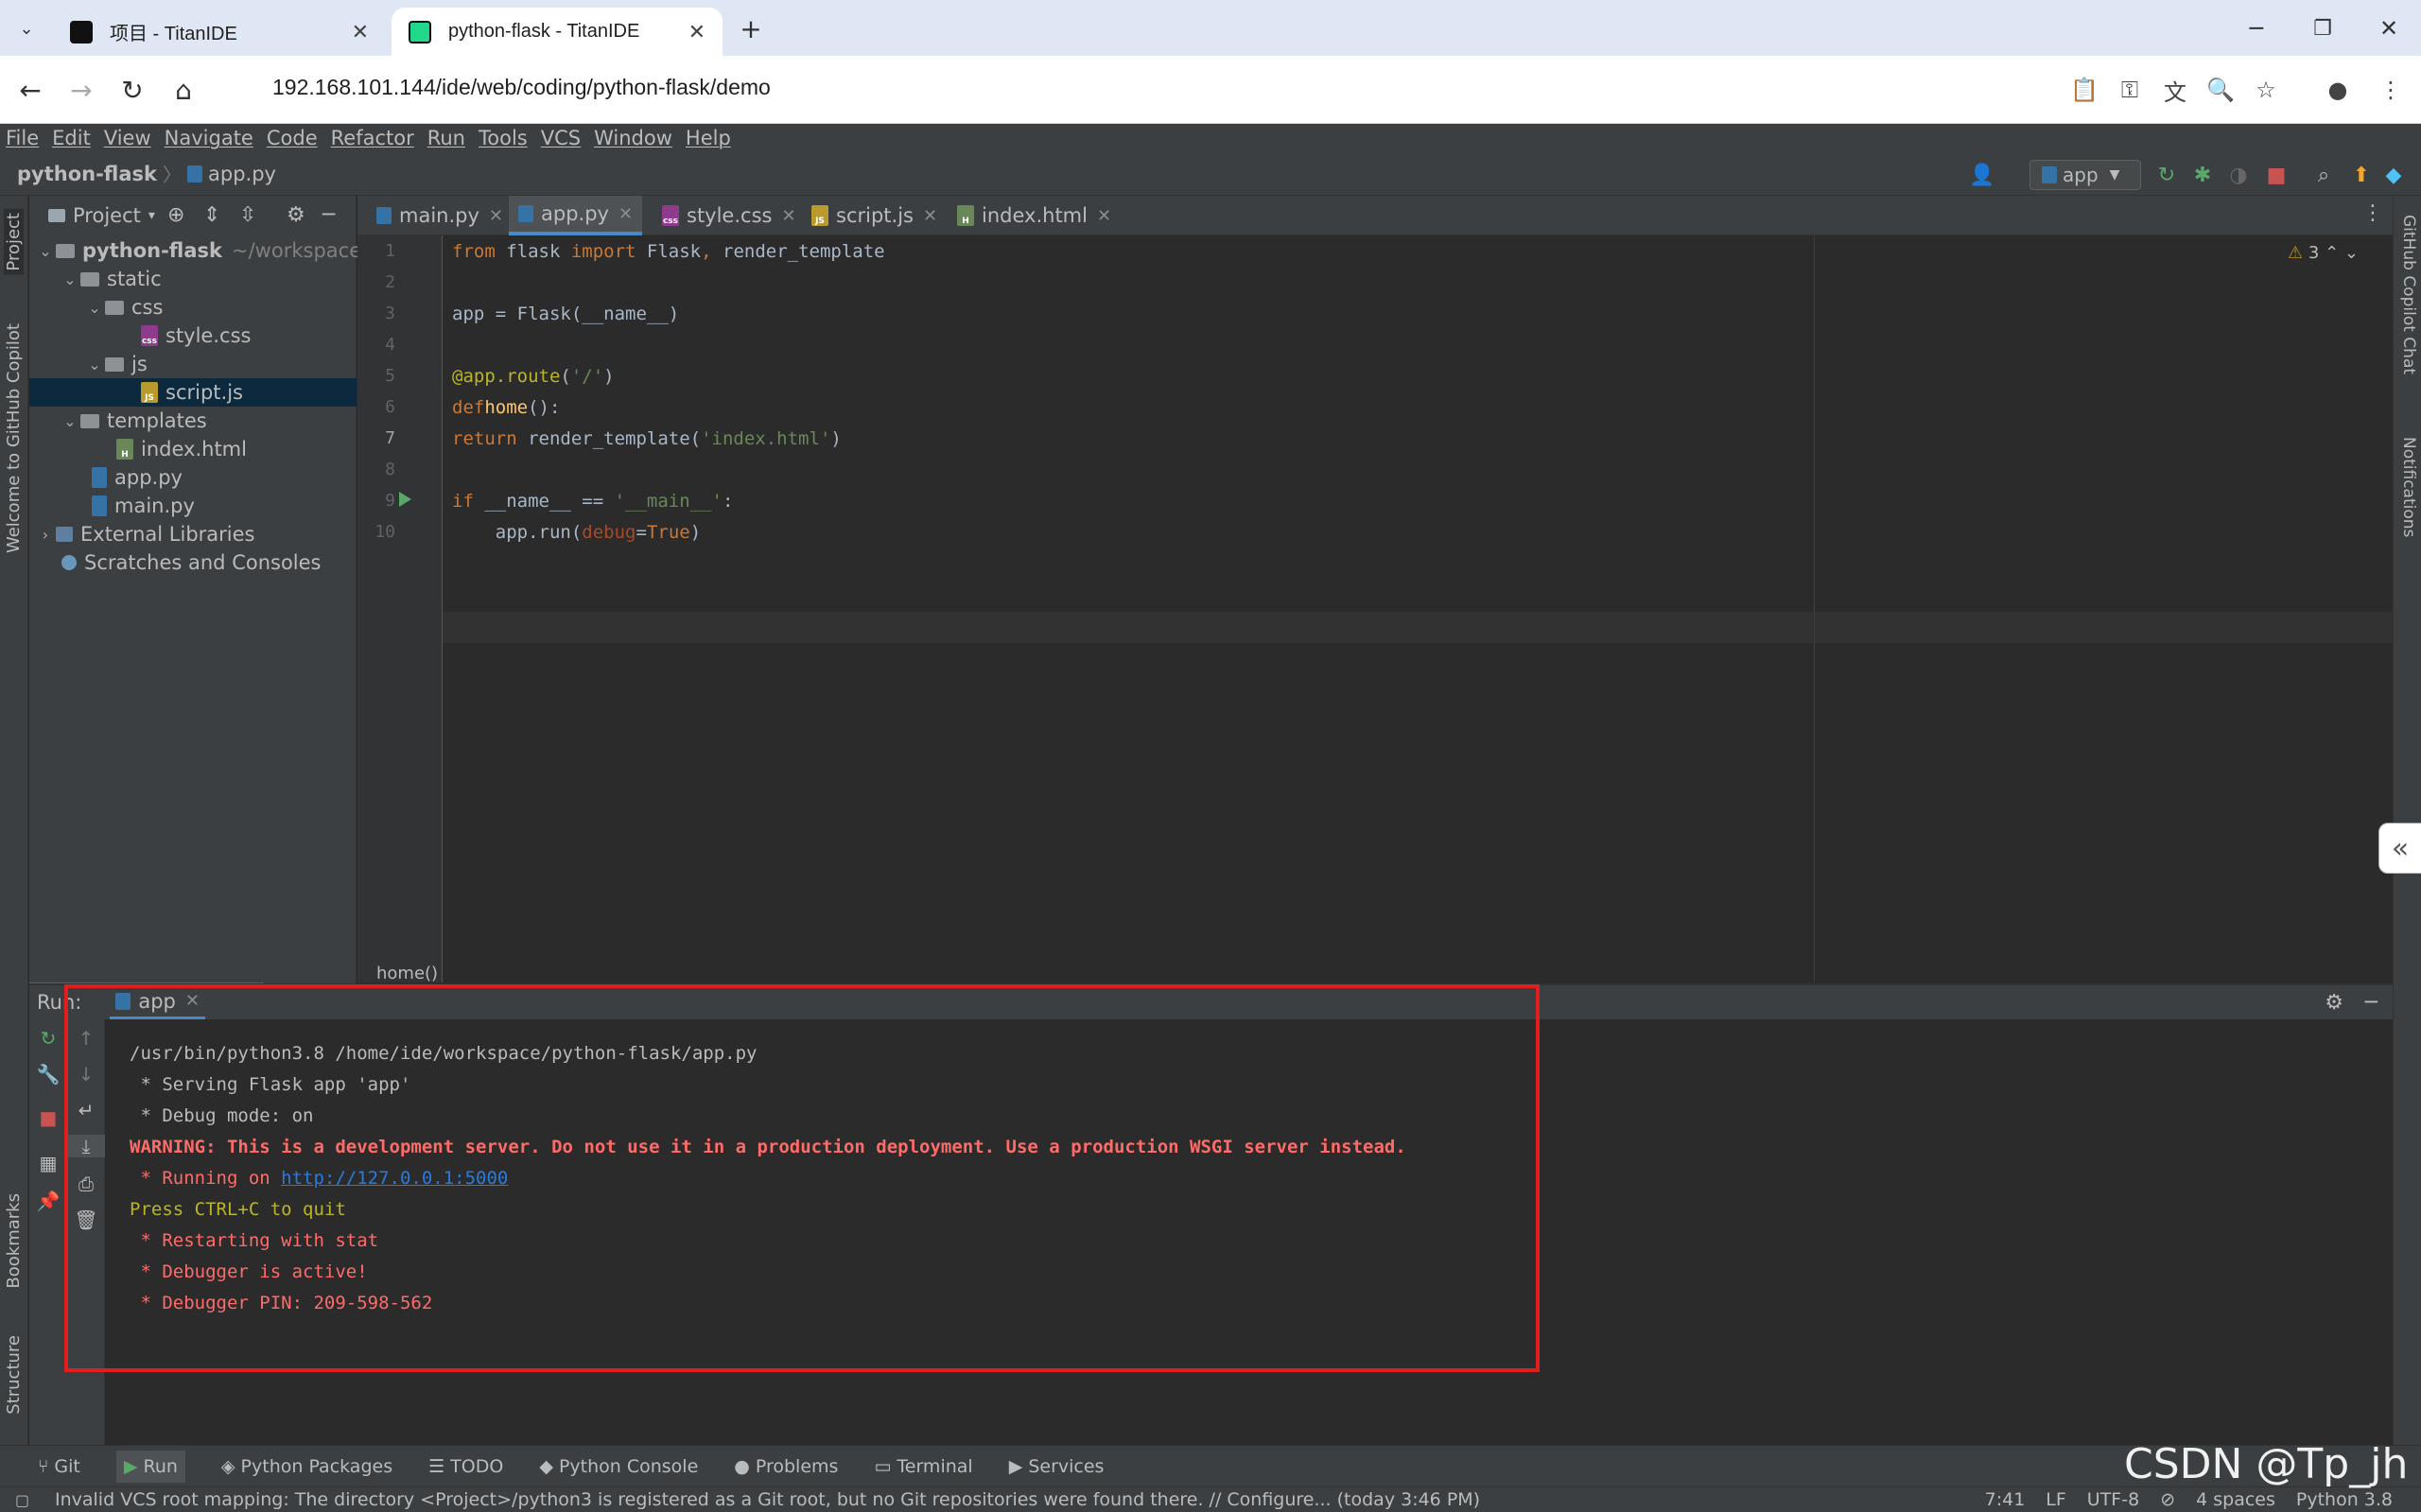 The width and height of the screenshot is (2421, 1512). Describe the element at coordinates (14, 1375) in the screenshot. I see `structure-tool-button: Structure` at that location.